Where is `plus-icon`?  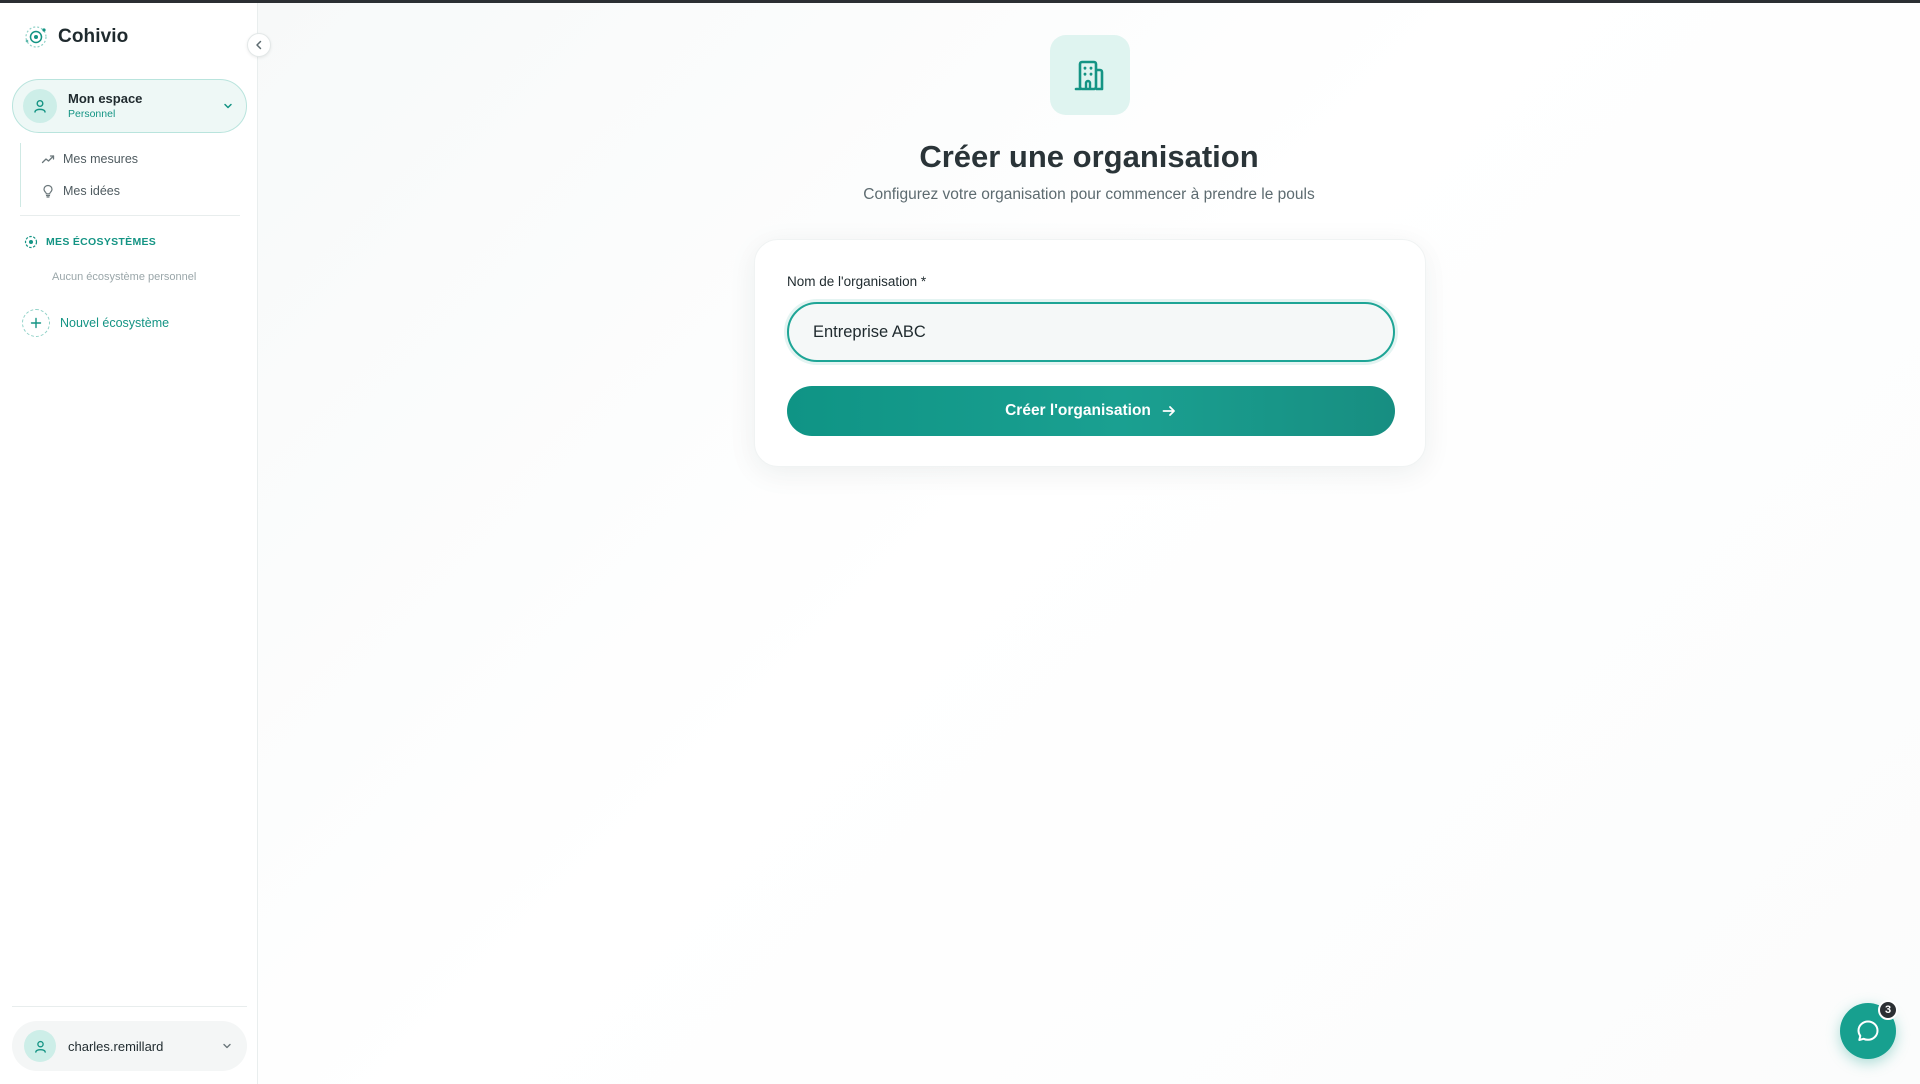 plus-icon is located at coordinates (36, 323).